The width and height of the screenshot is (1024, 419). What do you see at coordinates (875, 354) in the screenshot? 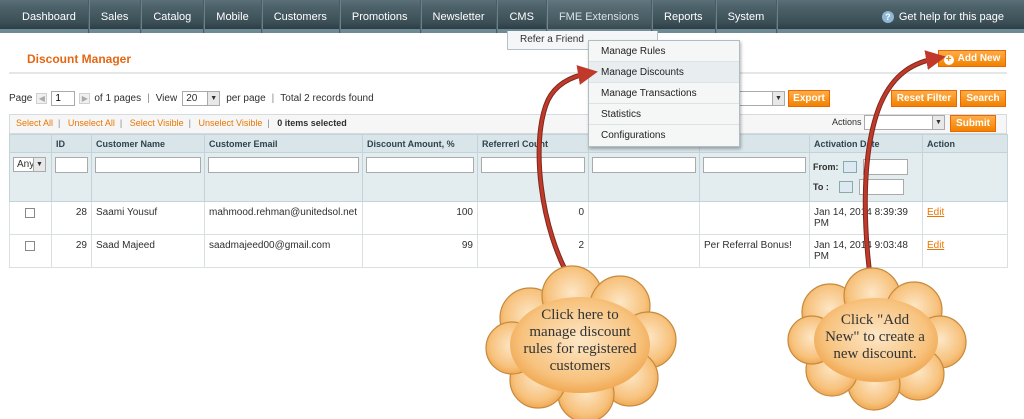
I see `callout-right-line: new discount.` at bounding box center [875, 354].